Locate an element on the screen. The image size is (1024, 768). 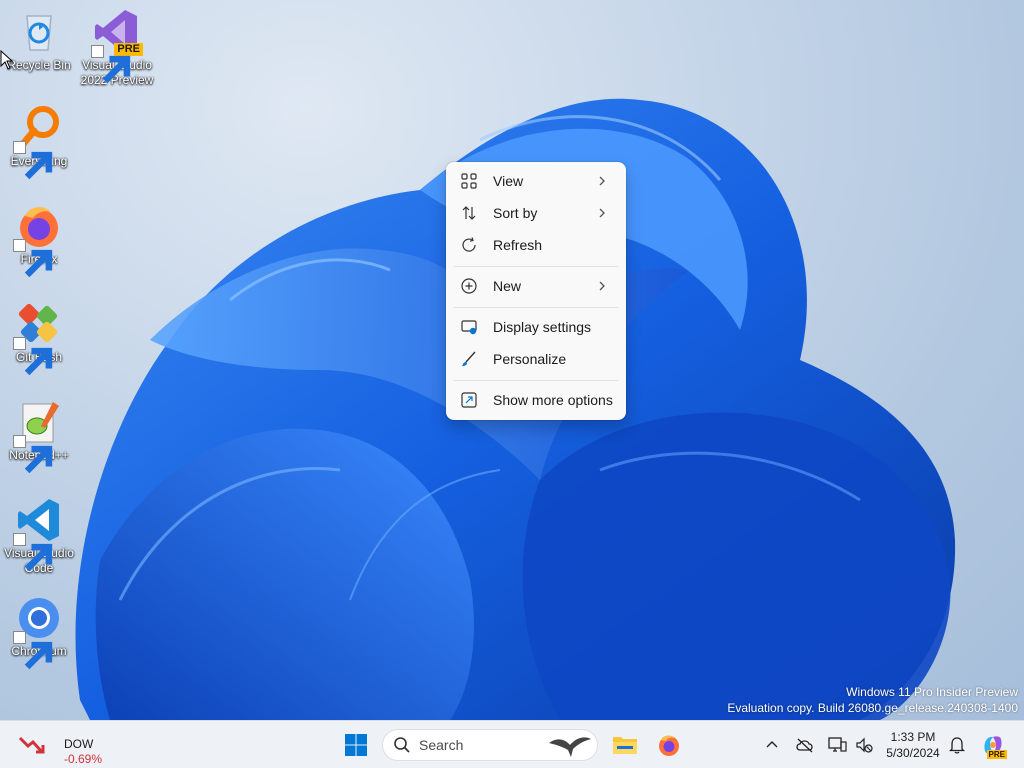
menu-item-label: View is located at coordinates (508, 181).